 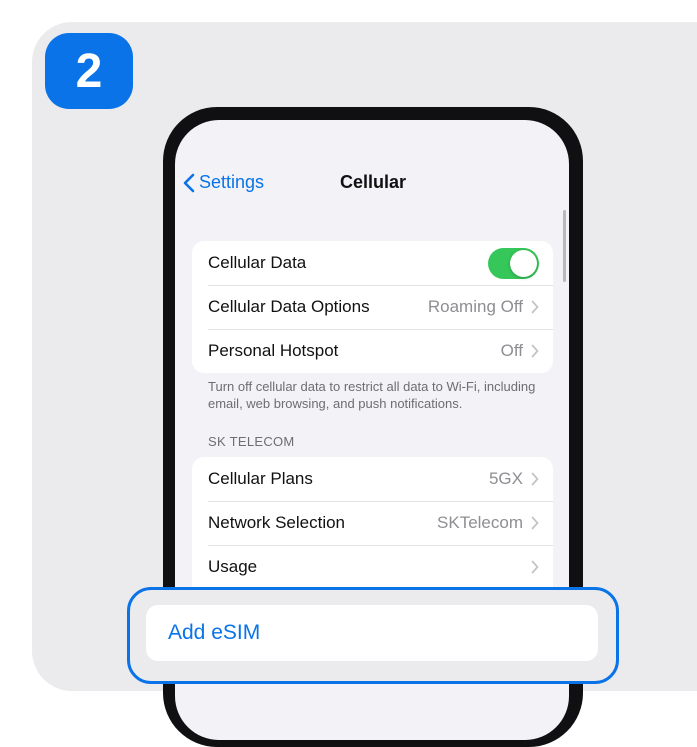 I want to click on cellular-data-row: Cellular Data, so click(x=372, y=263).